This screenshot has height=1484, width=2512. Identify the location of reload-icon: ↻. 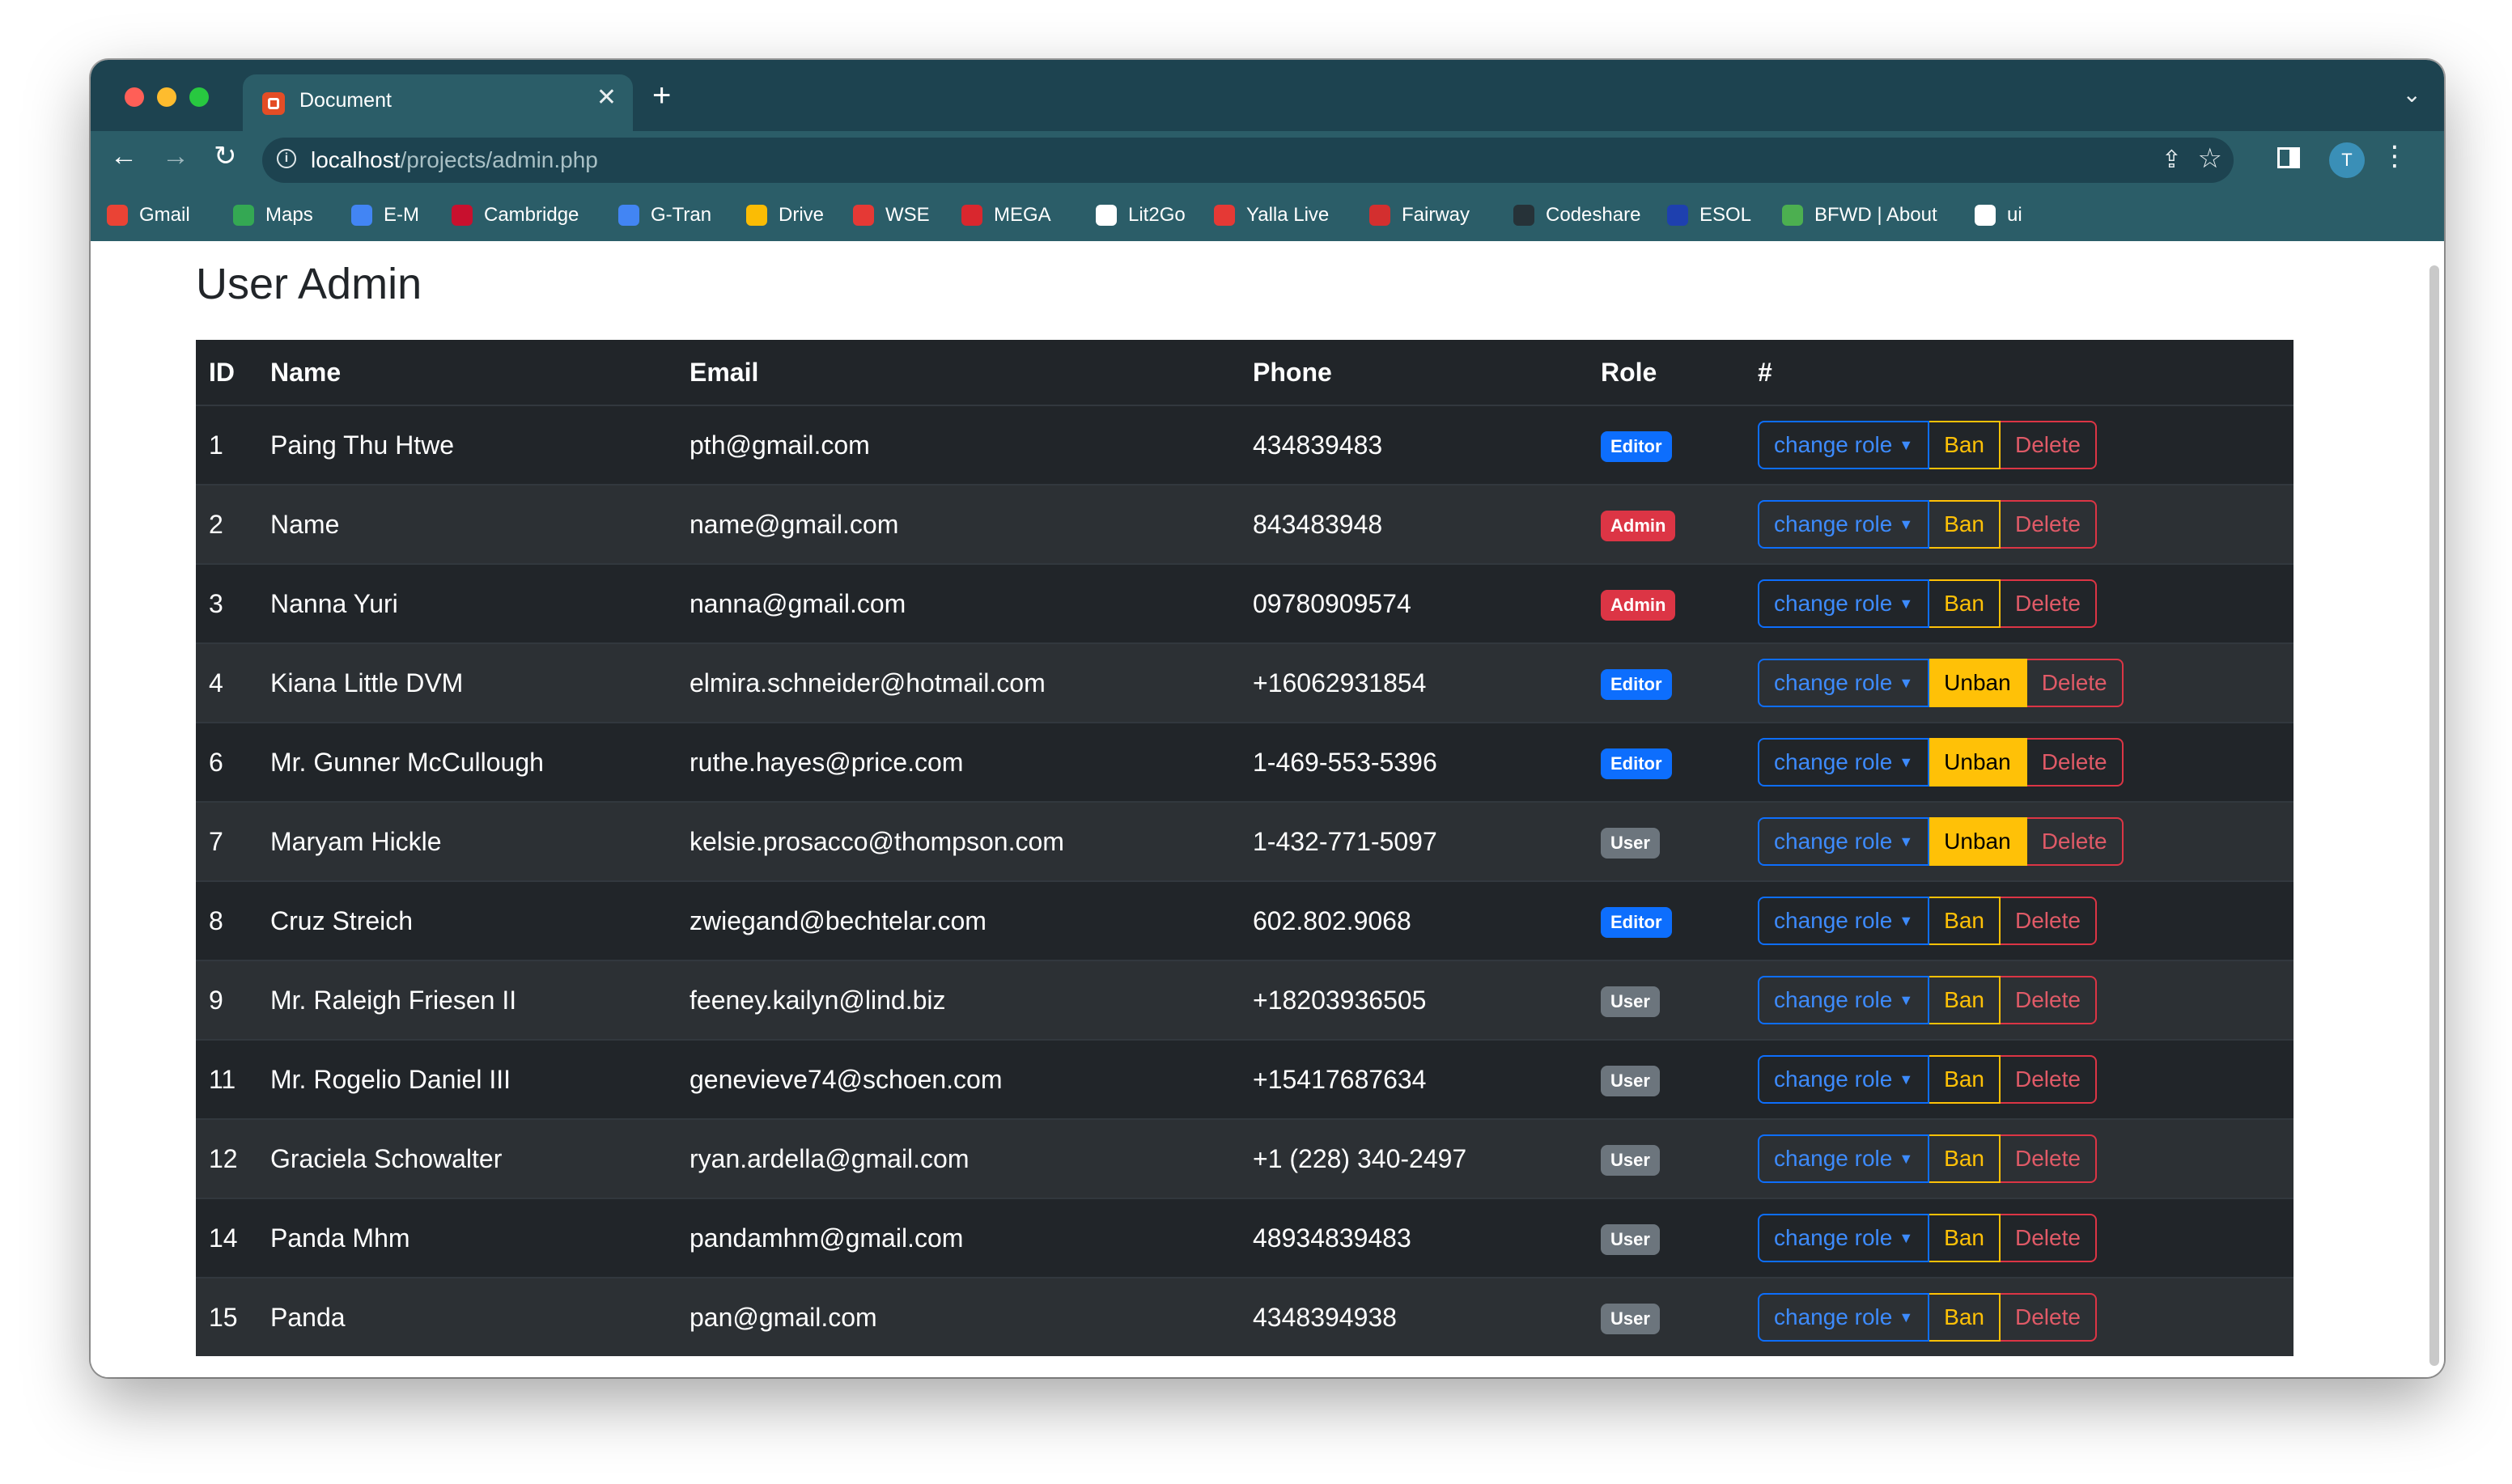
(225, 156).